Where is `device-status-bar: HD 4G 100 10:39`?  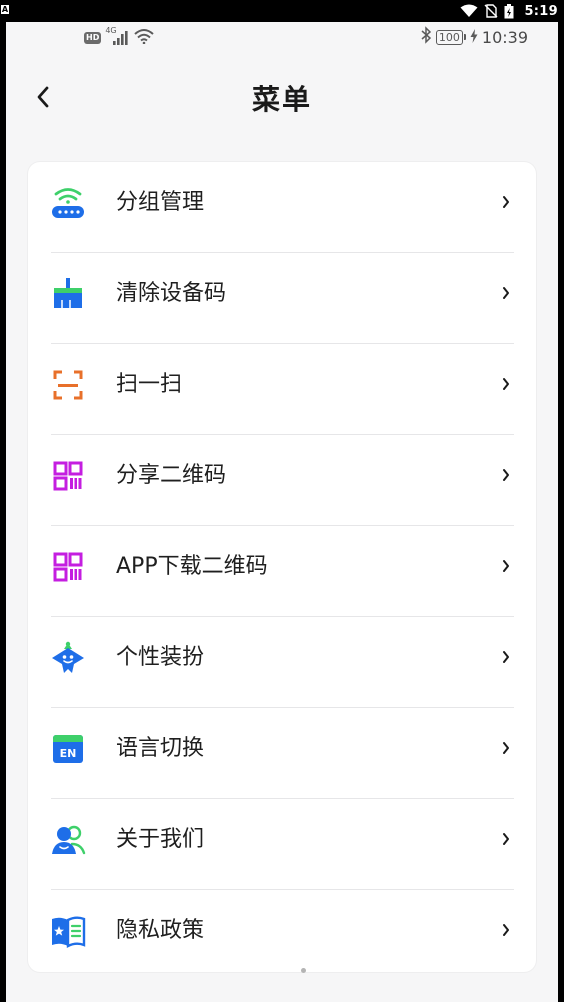
device-status-bar: HD 4G 100 10:39 is located at coordinates (282, 38).